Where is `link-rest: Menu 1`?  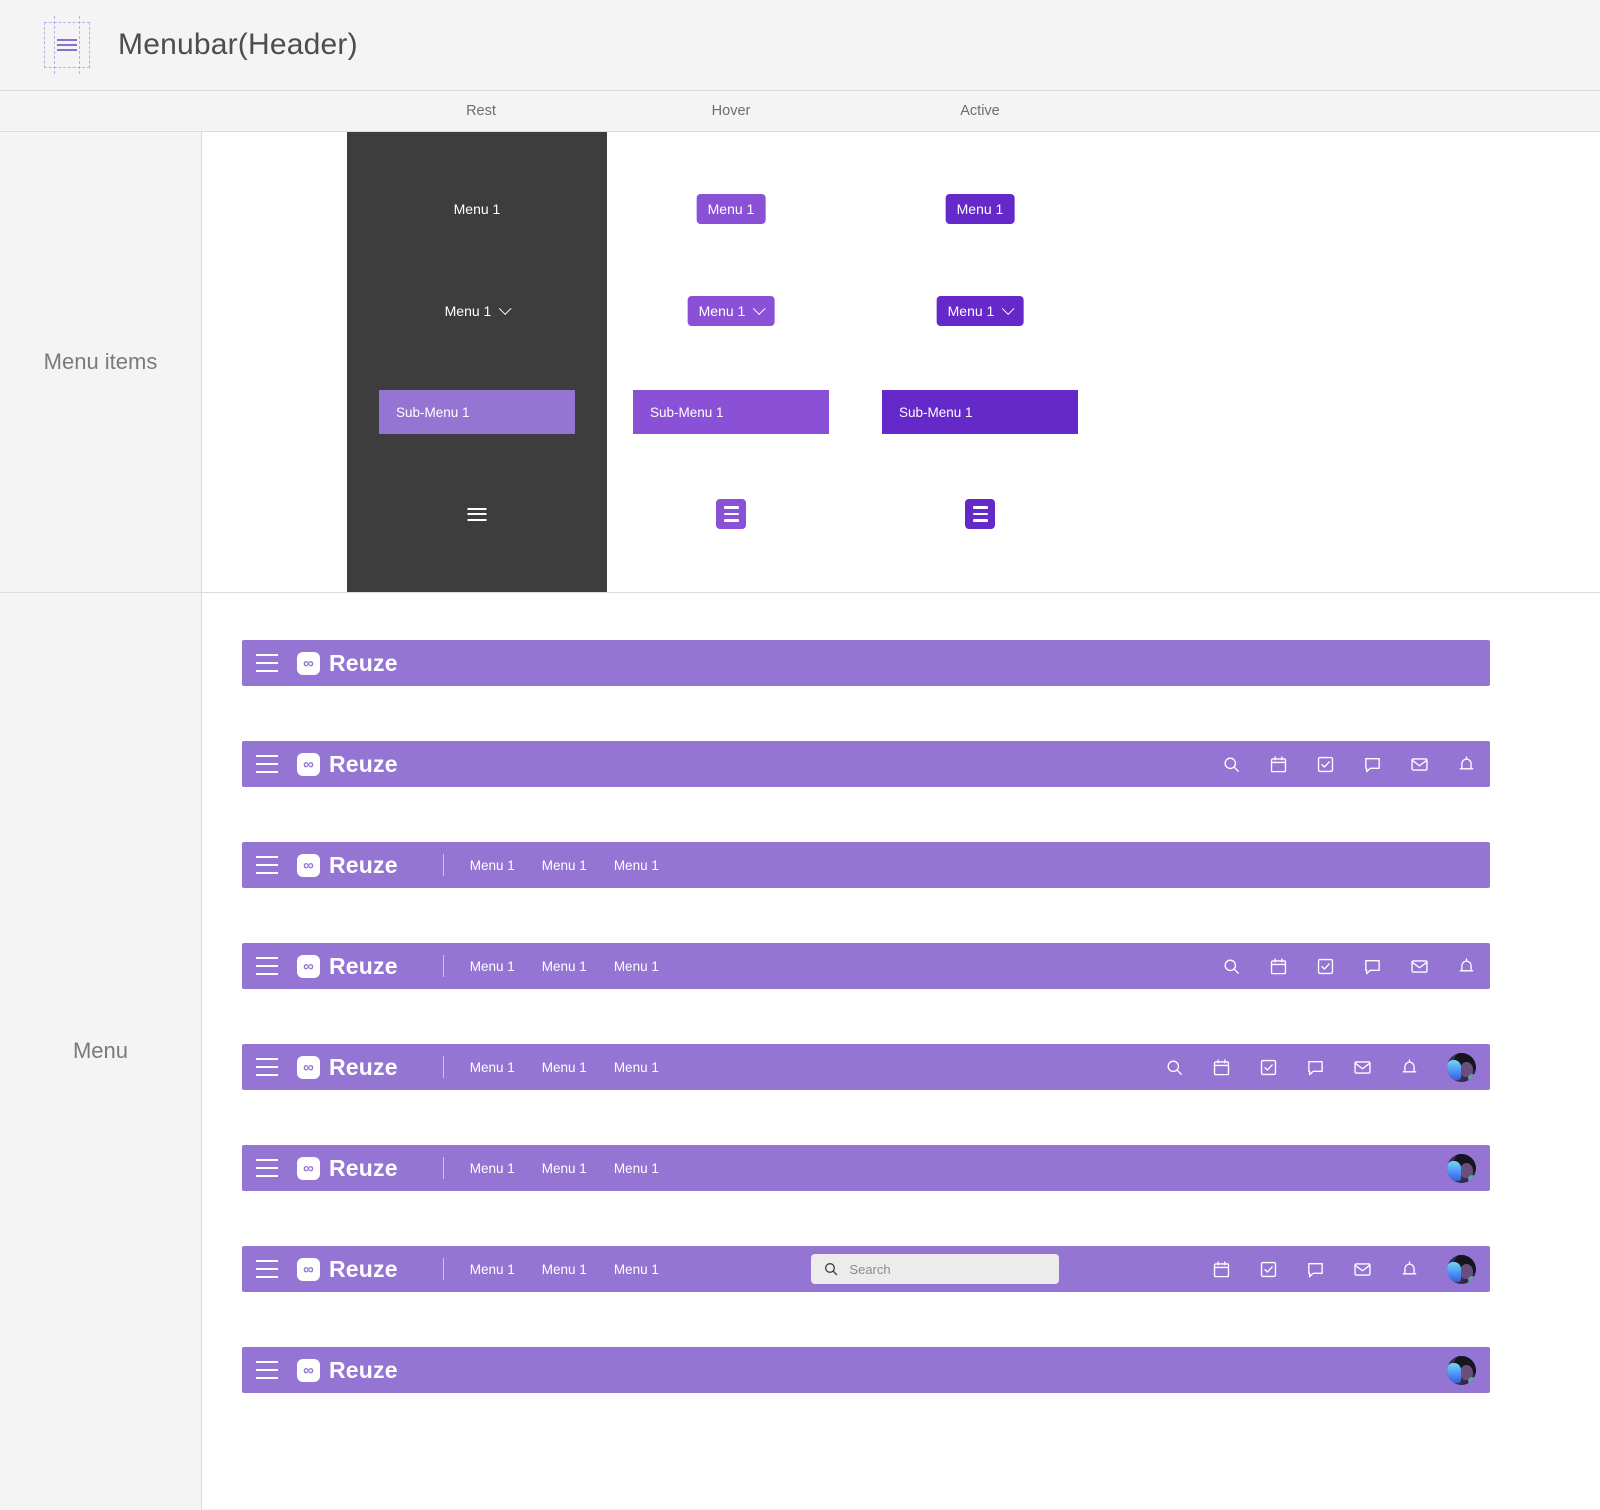
link-rest: Menu 1 is located at coordinates (477, 209).